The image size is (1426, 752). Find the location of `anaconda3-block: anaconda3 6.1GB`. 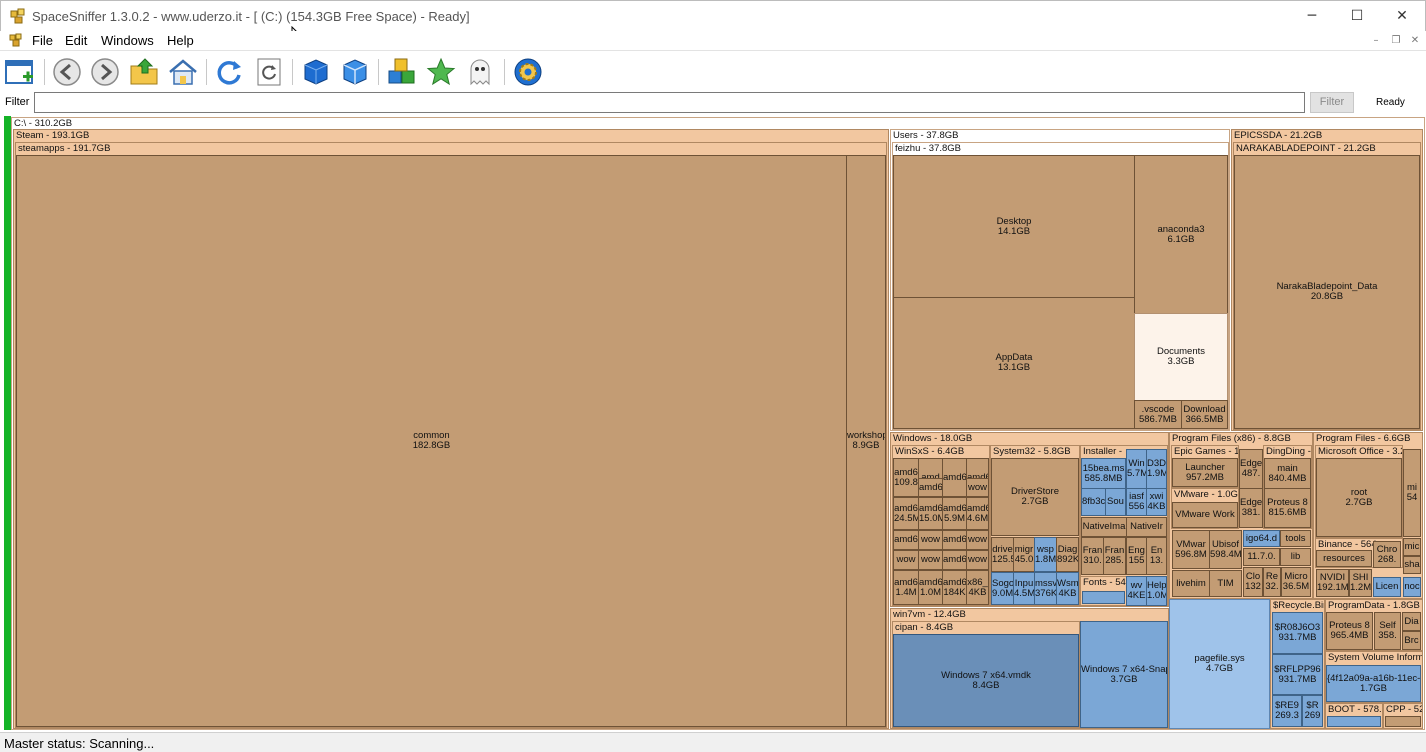

anaconda3-block: anaconda3 6.1GB is located at coordinates (1181, 234).